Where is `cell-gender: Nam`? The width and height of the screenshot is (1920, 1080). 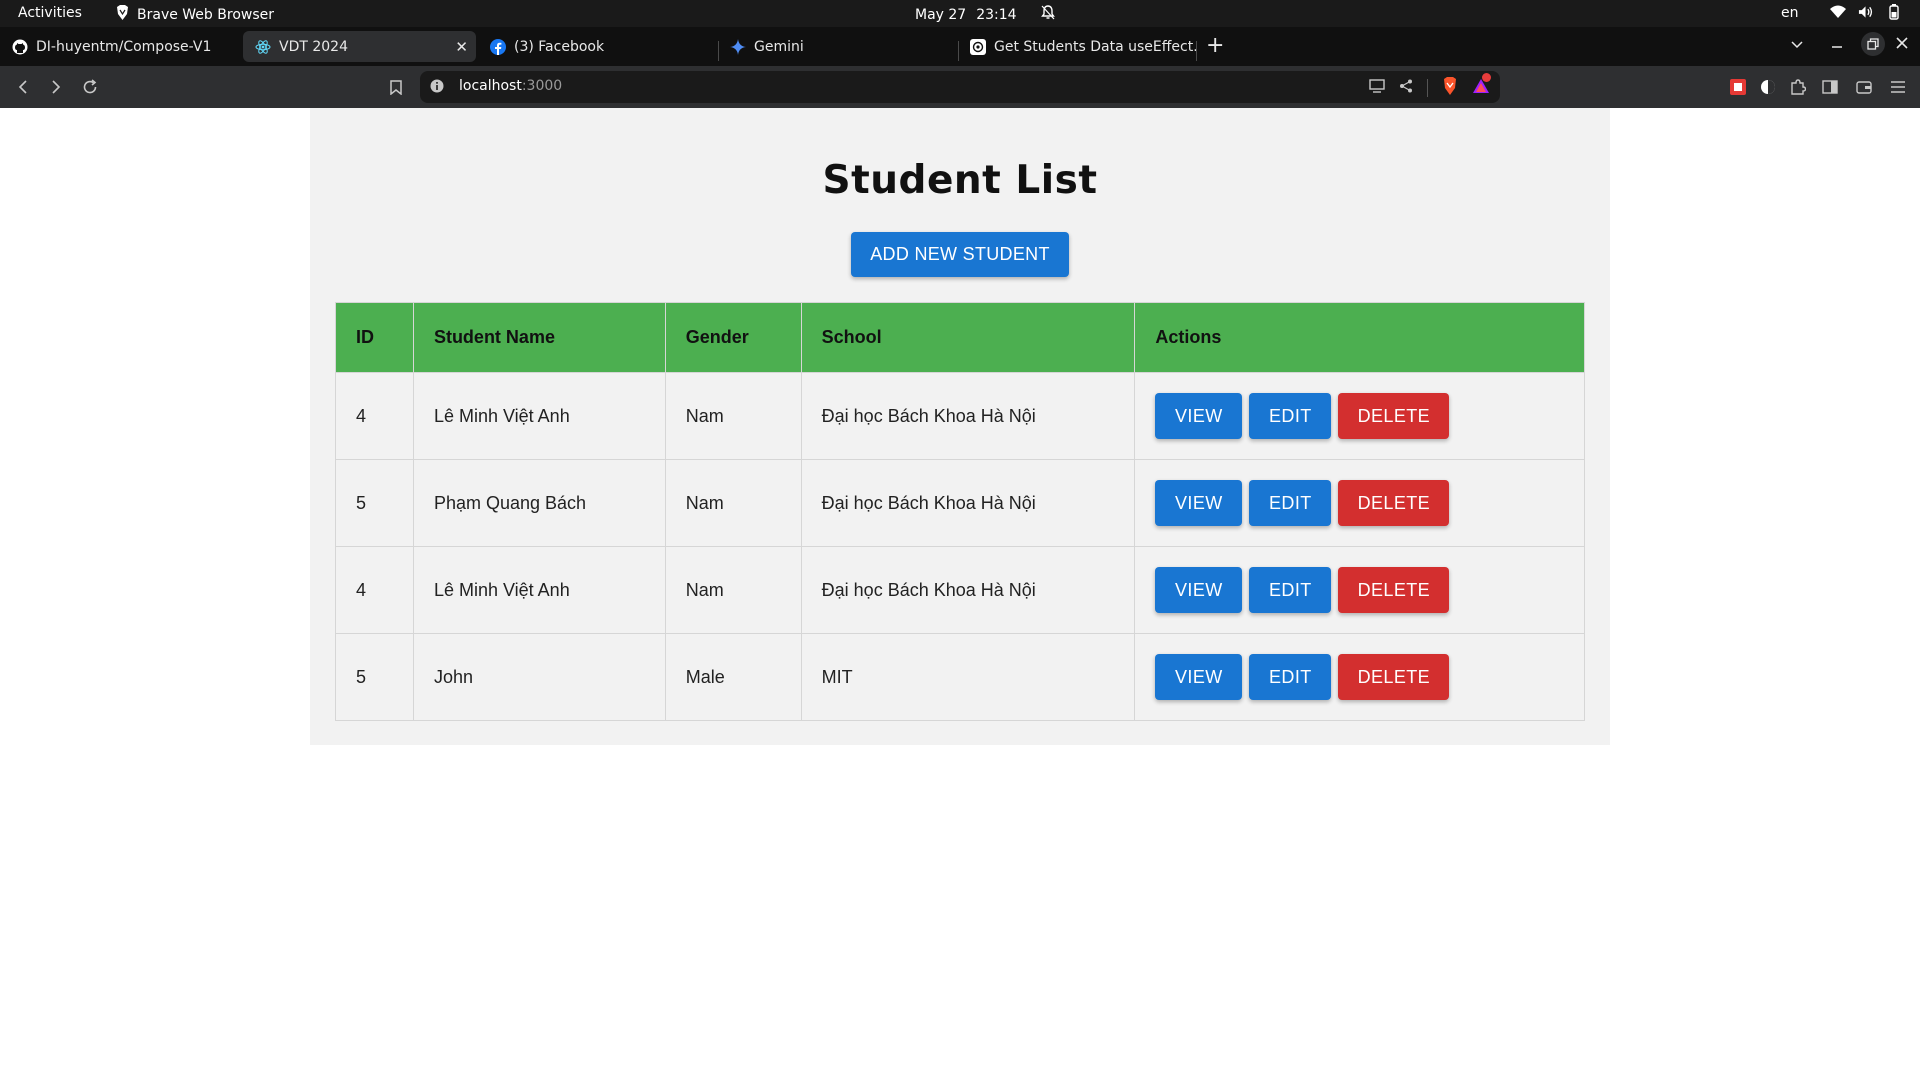
cell-gender: Nam is located at coordinates (733, 416).